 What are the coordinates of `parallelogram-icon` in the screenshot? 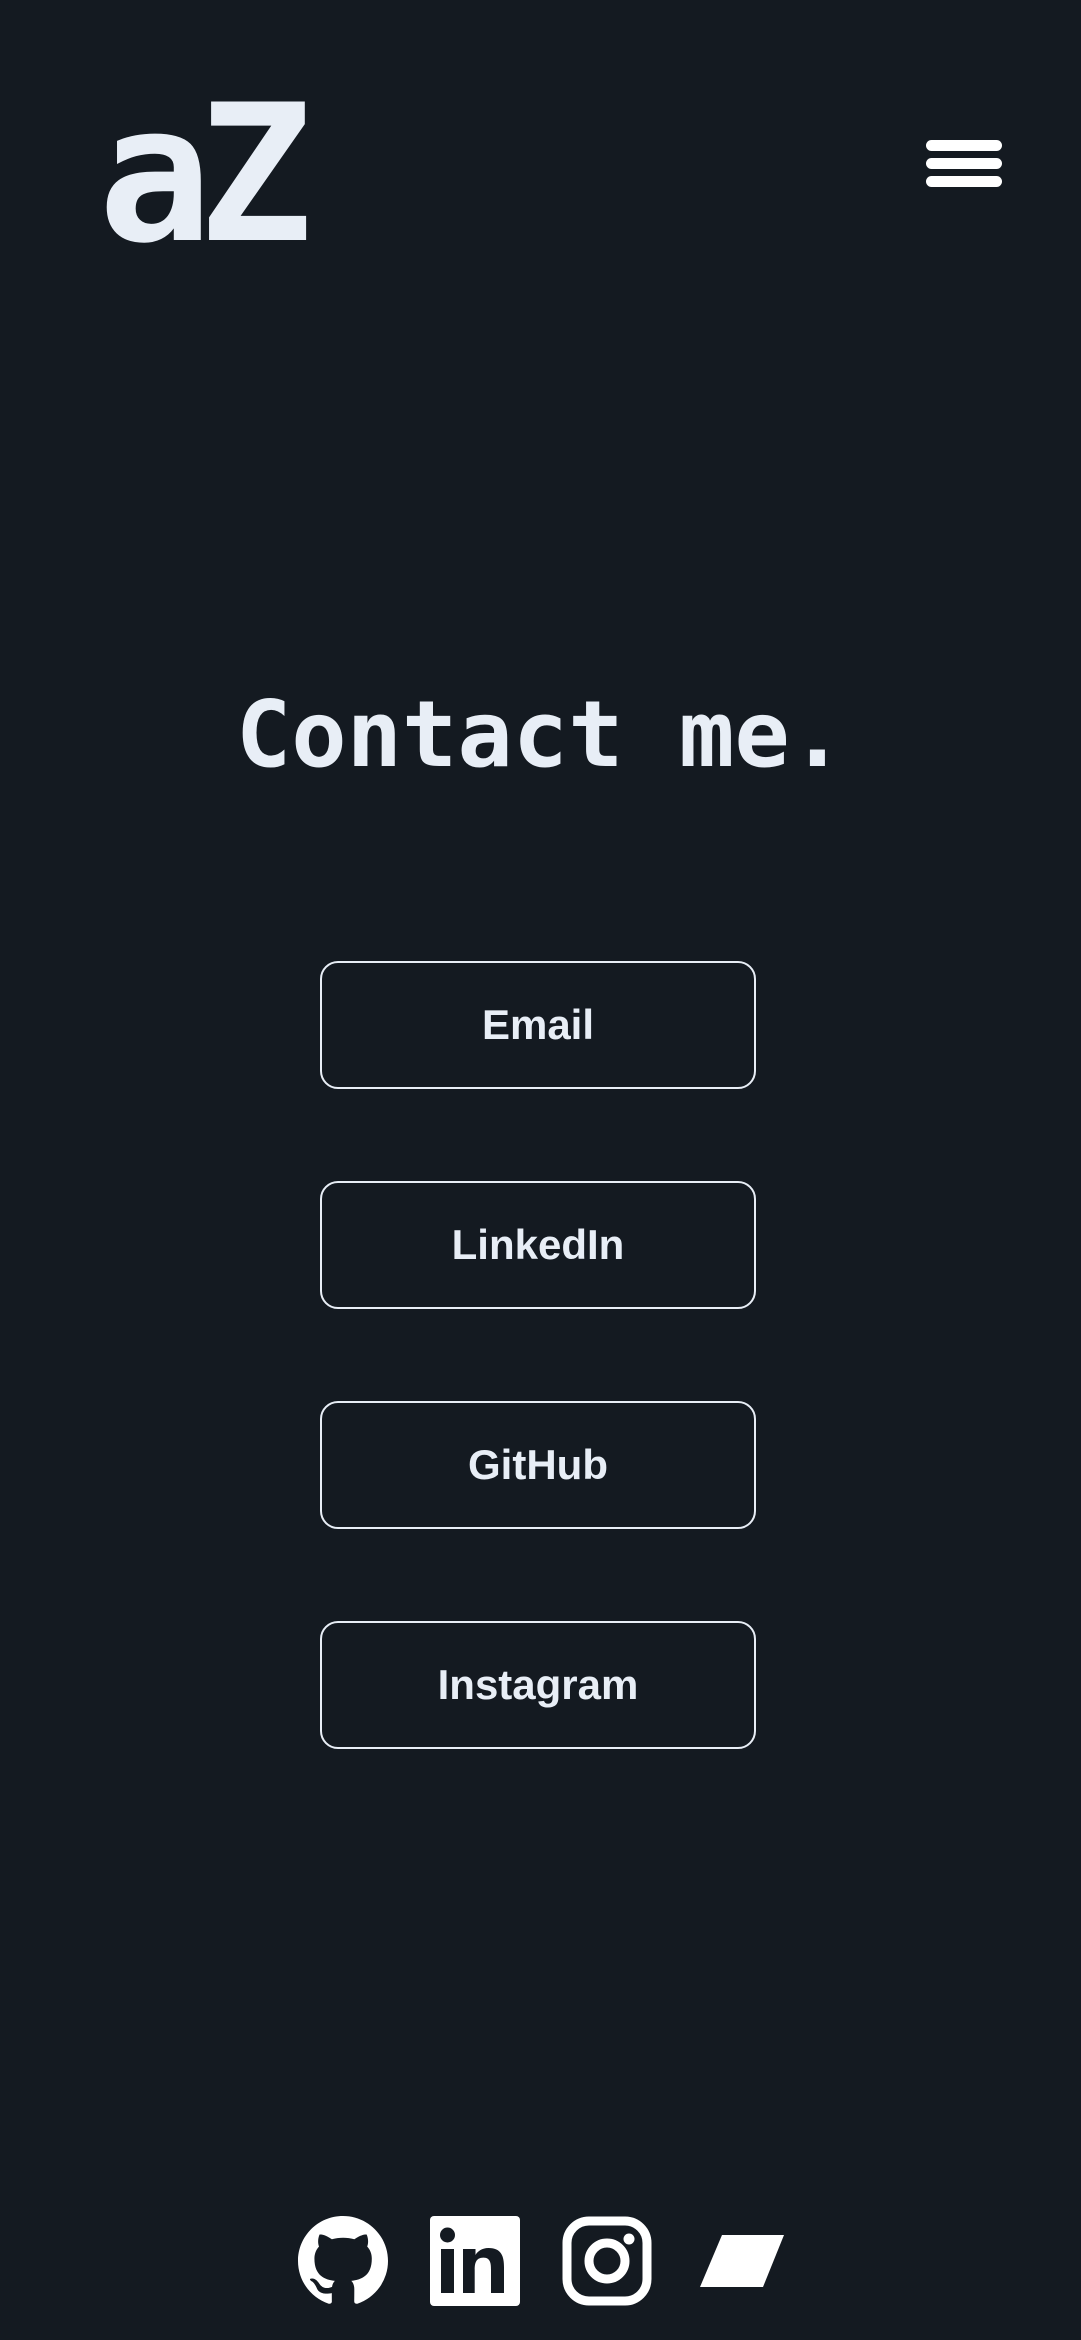 It's located at (739, 2261).